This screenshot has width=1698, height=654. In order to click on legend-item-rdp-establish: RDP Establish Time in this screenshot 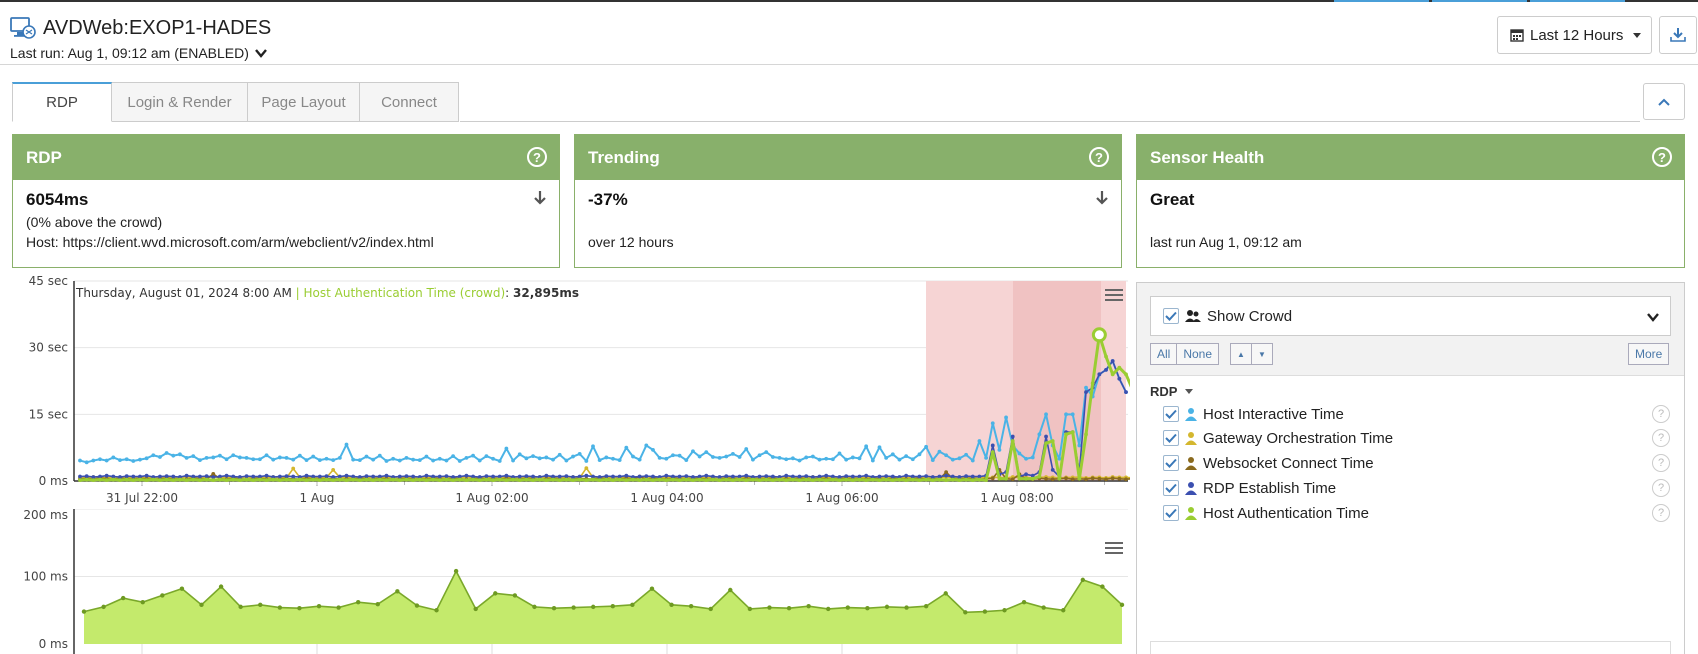, I will do `click(1249, 488)`.